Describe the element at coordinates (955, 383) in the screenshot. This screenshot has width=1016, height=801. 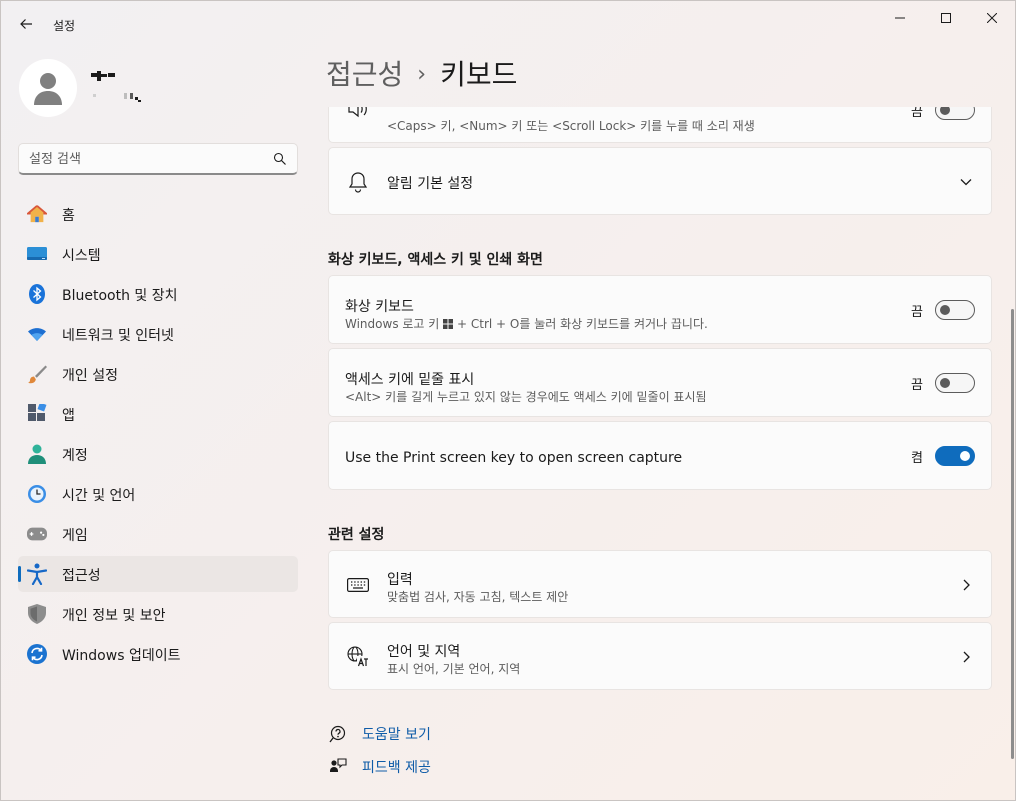
I see `access-keys-underline-toggle` at that location.